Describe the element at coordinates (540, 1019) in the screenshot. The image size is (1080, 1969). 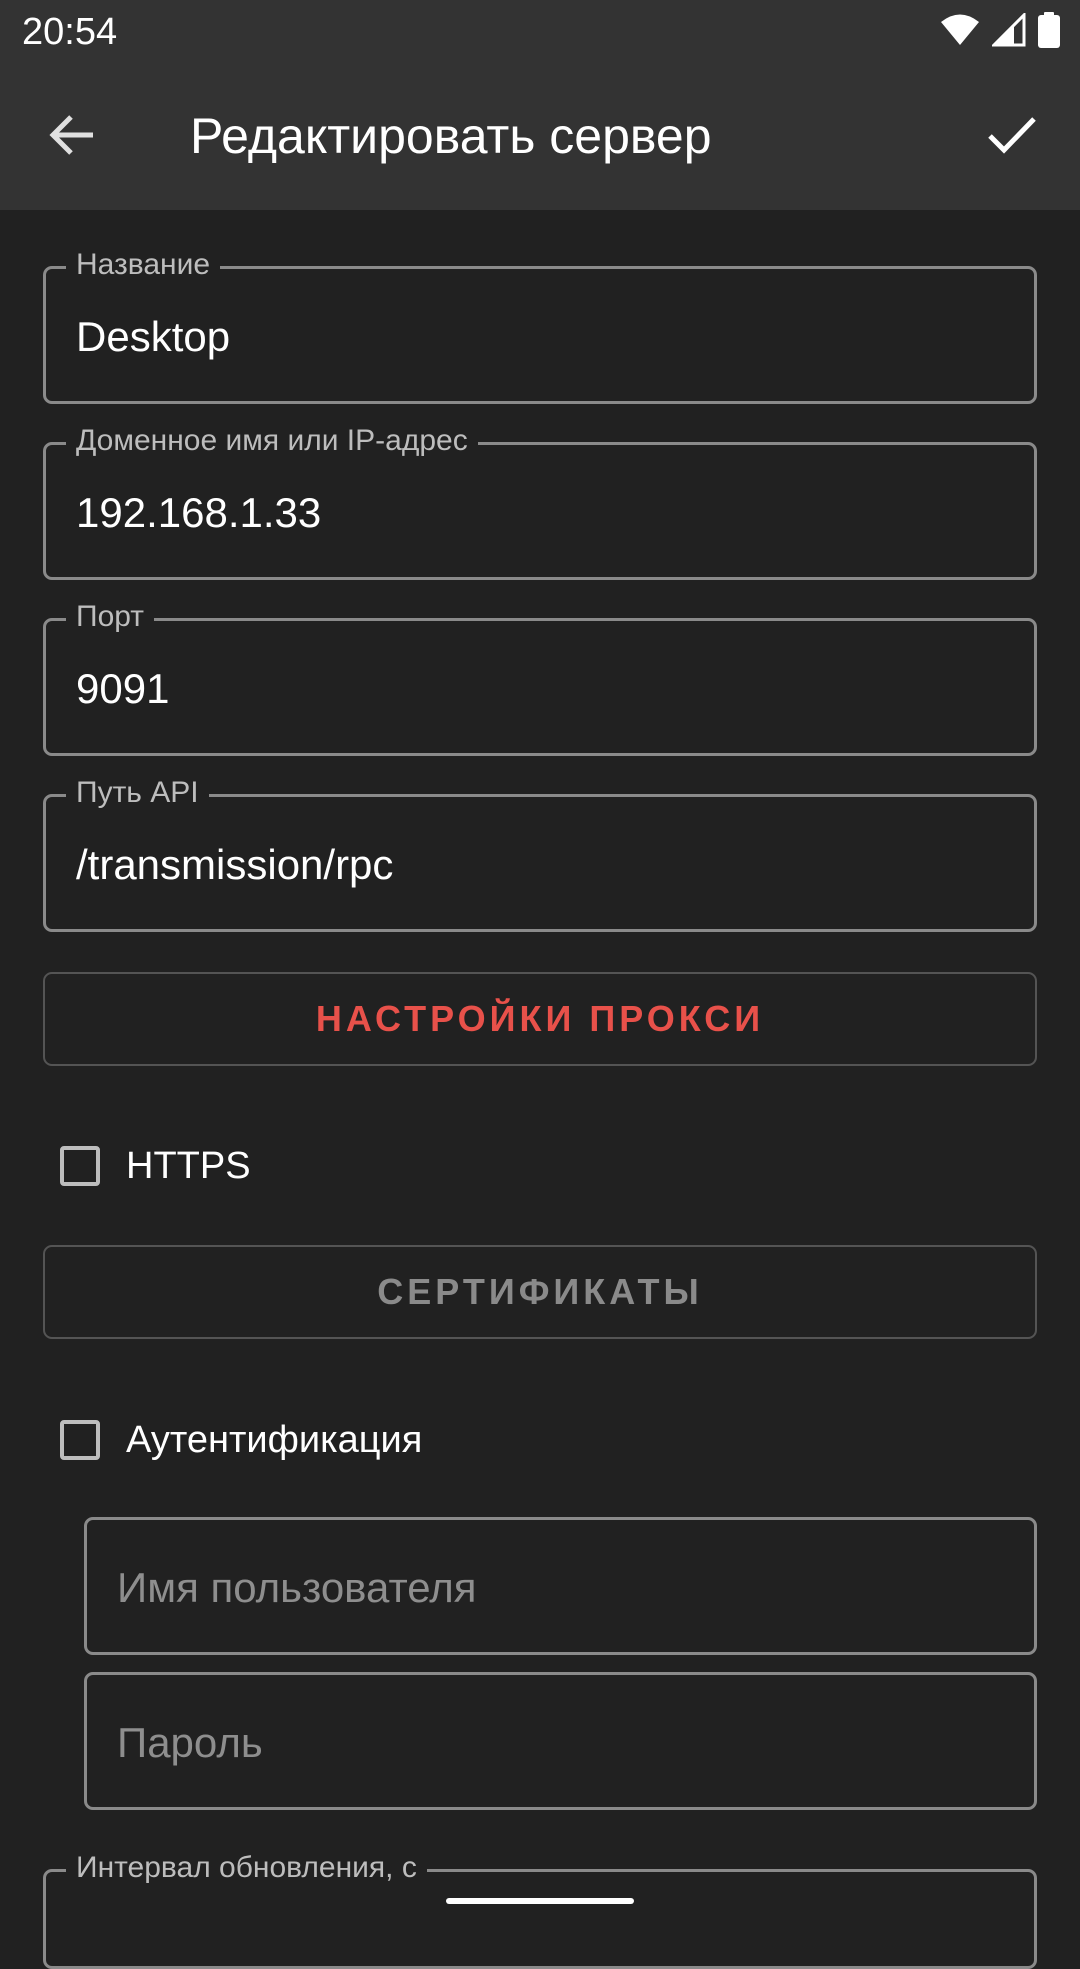
I see `proxy-settings-button: НАСТРОЙКИ ПРОКСИ` at that location.